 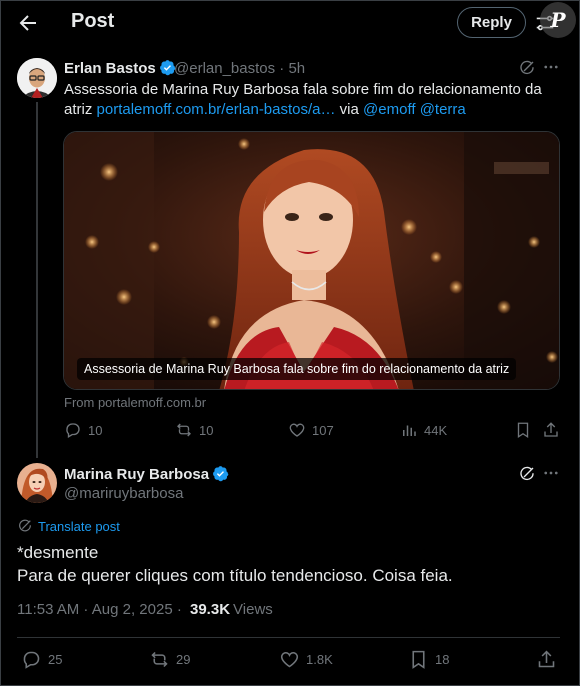 I want to click on bookmark-action, so click(x=526, y=430).